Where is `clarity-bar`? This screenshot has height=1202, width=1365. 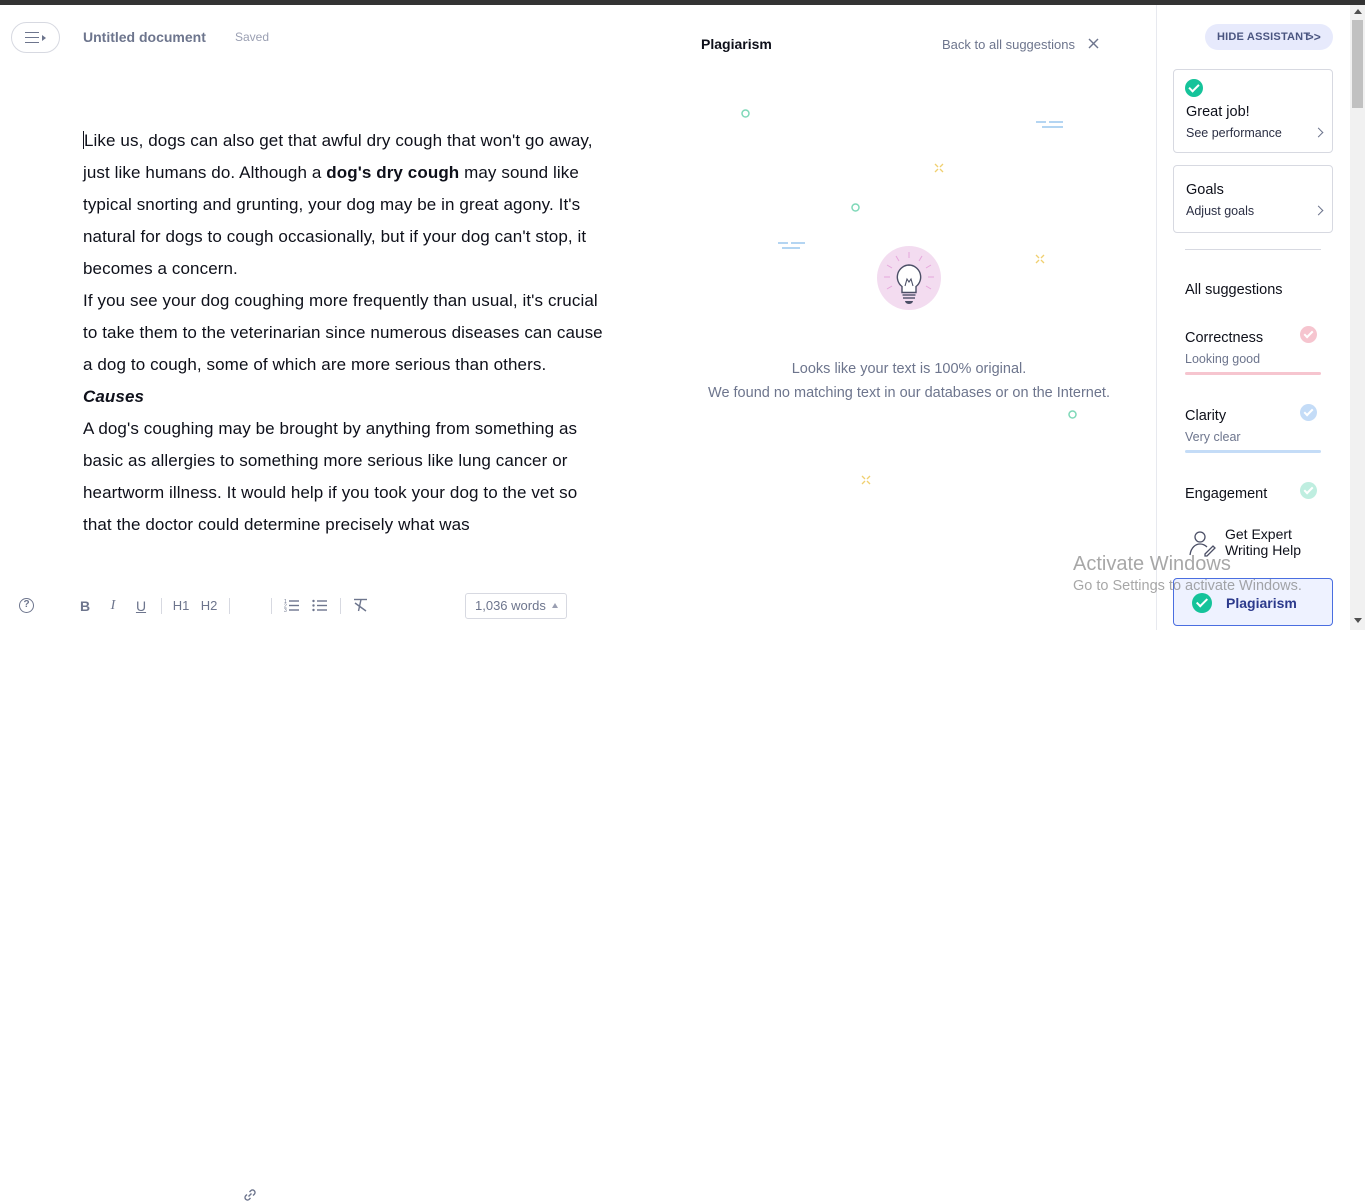 clarity-bar is located at coordinates (1253, 451).